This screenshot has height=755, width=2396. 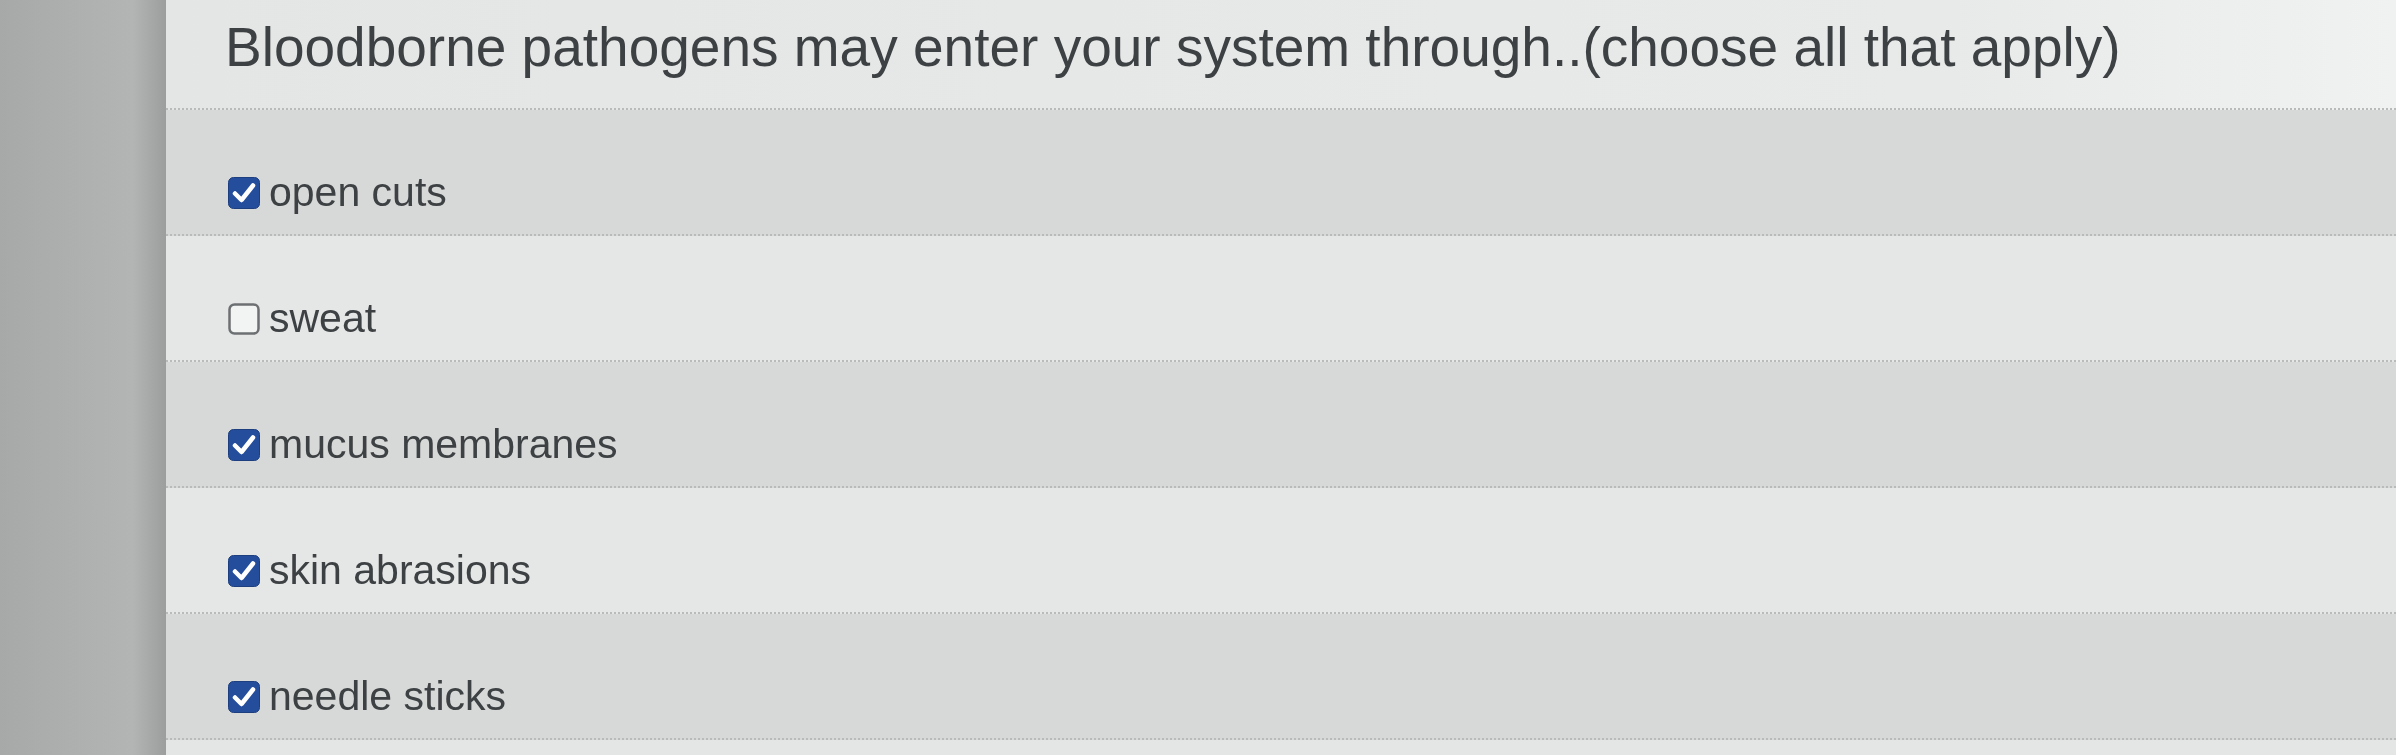 What do you see at coordinates (358, 193) in the screenshot?
I see `option-label: open cuts` at bounding box center [358, 193].